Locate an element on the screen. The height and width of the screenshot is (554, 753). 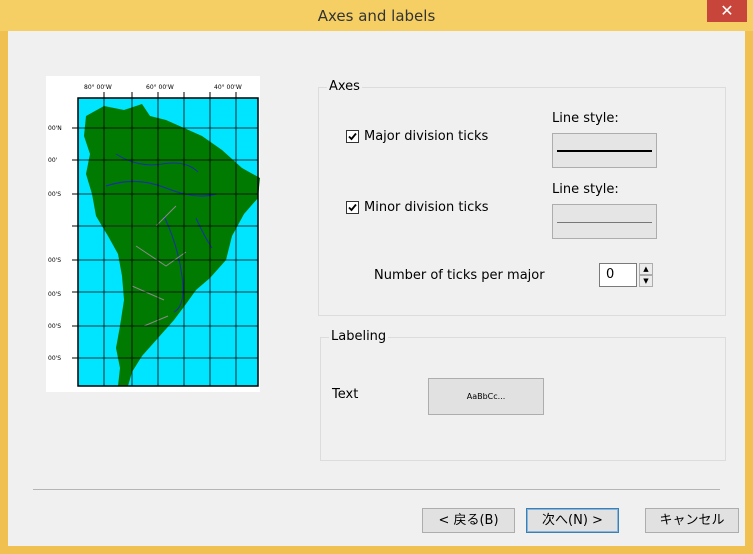
map-top-label: 40° 00'W is located at coordinates (228, 87).